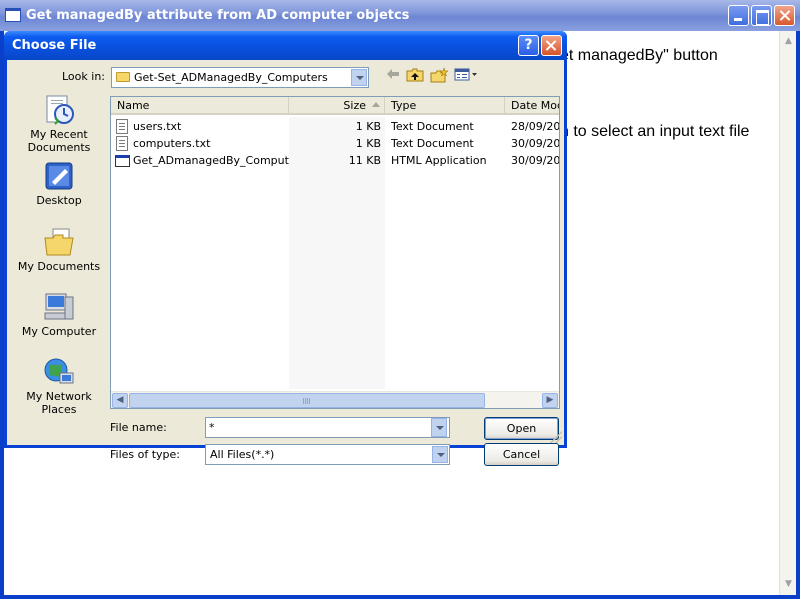  What do you see at coordinates (535, 126) in the screenshot?
I see `file-date: 28/09/20` at bounding box center [535, 126].